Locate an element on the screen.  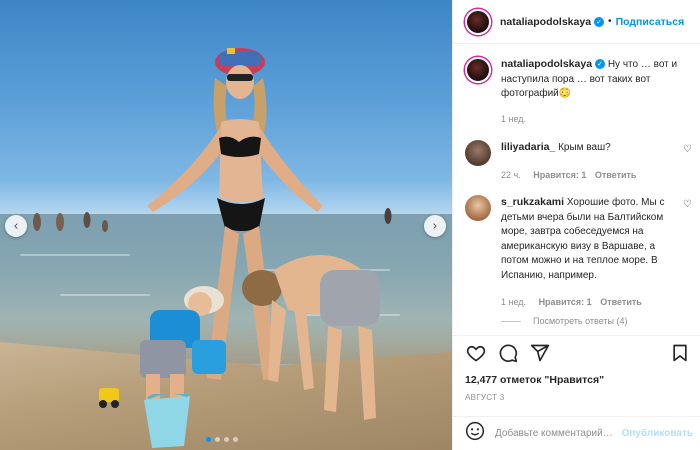
save-button is located at coordinates (680, 353).